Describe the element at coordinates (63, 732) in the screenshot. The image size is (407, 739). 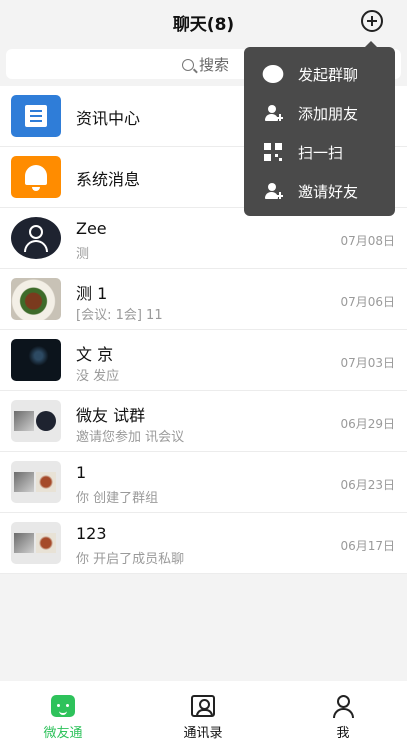
I see `tab-label: 微友通` at that location.